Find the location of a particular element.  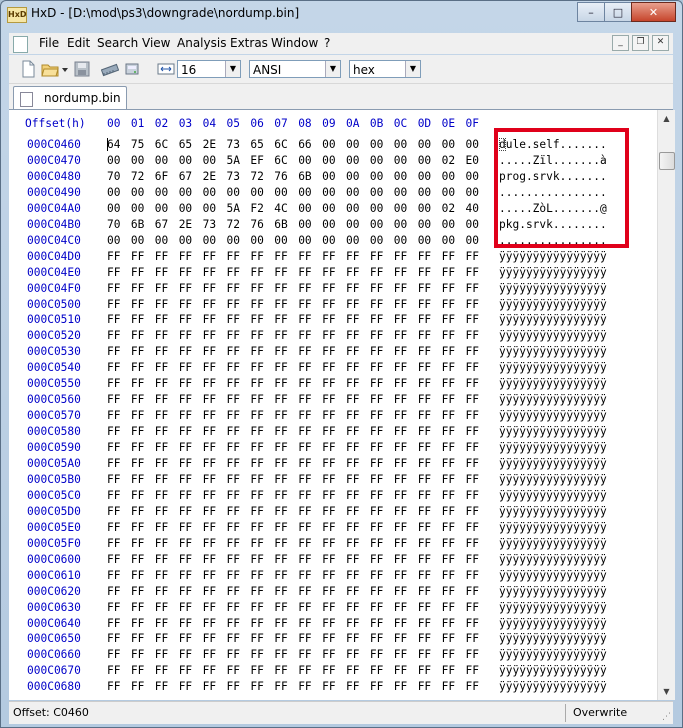

open-dropdown-icon is located at coordinates (65, 69).